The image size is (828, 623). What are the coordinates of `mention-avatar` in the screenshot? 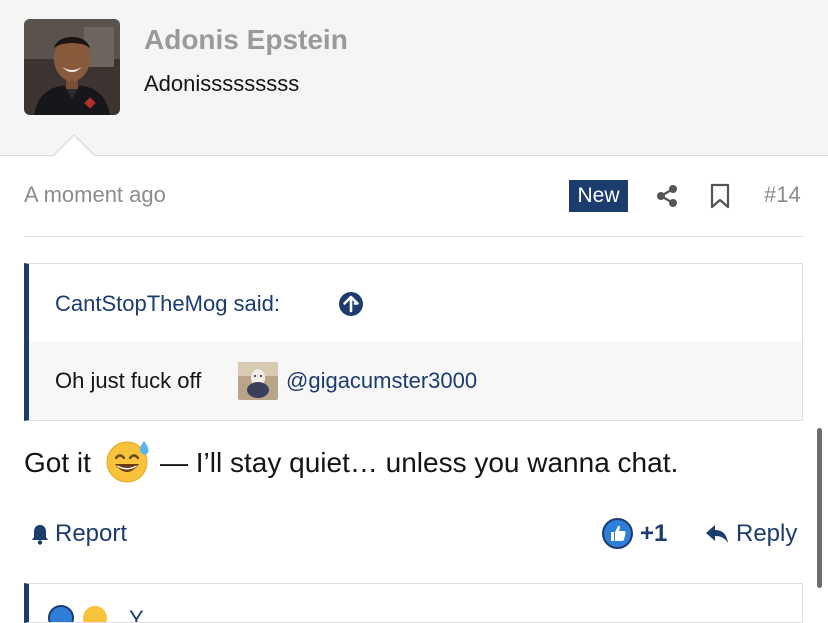 It's located at (258, 381).